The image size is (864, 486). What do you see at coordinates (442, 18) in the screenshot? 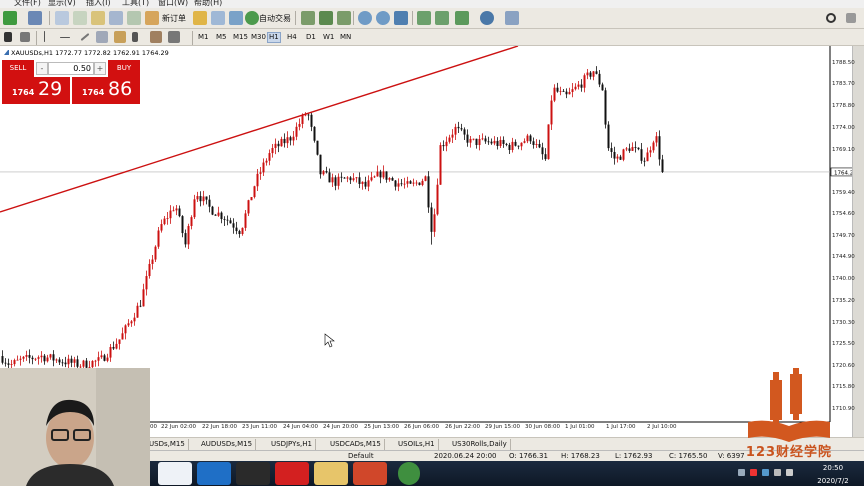
I see `auto-scroll-icon` at bounding box center [442, 18].